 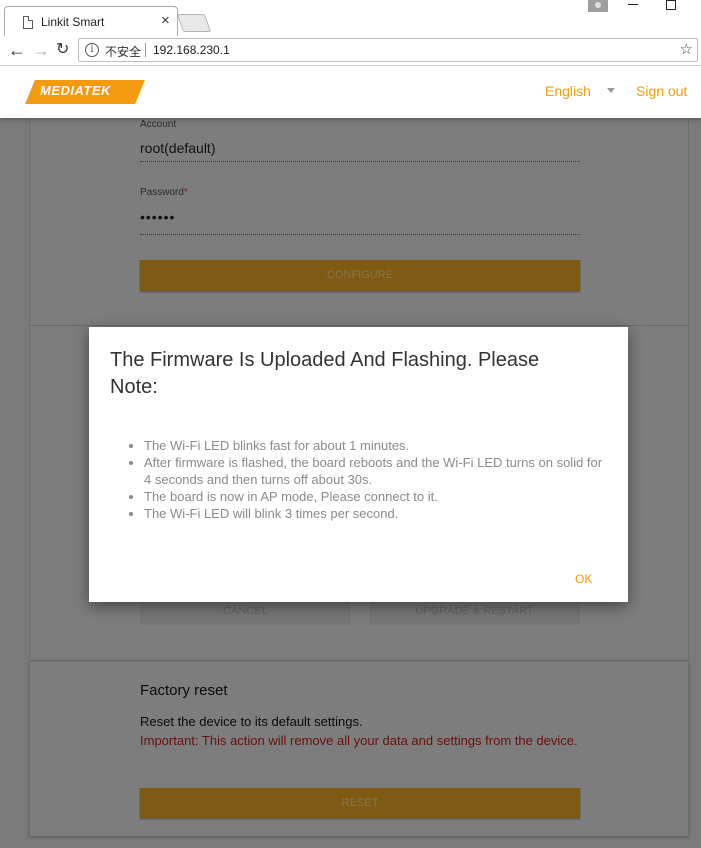 What do you see at coordinates (191, 50) in the screenshot?
I see `url-text: 192.168.230.1` at bounding box center [191, 50].